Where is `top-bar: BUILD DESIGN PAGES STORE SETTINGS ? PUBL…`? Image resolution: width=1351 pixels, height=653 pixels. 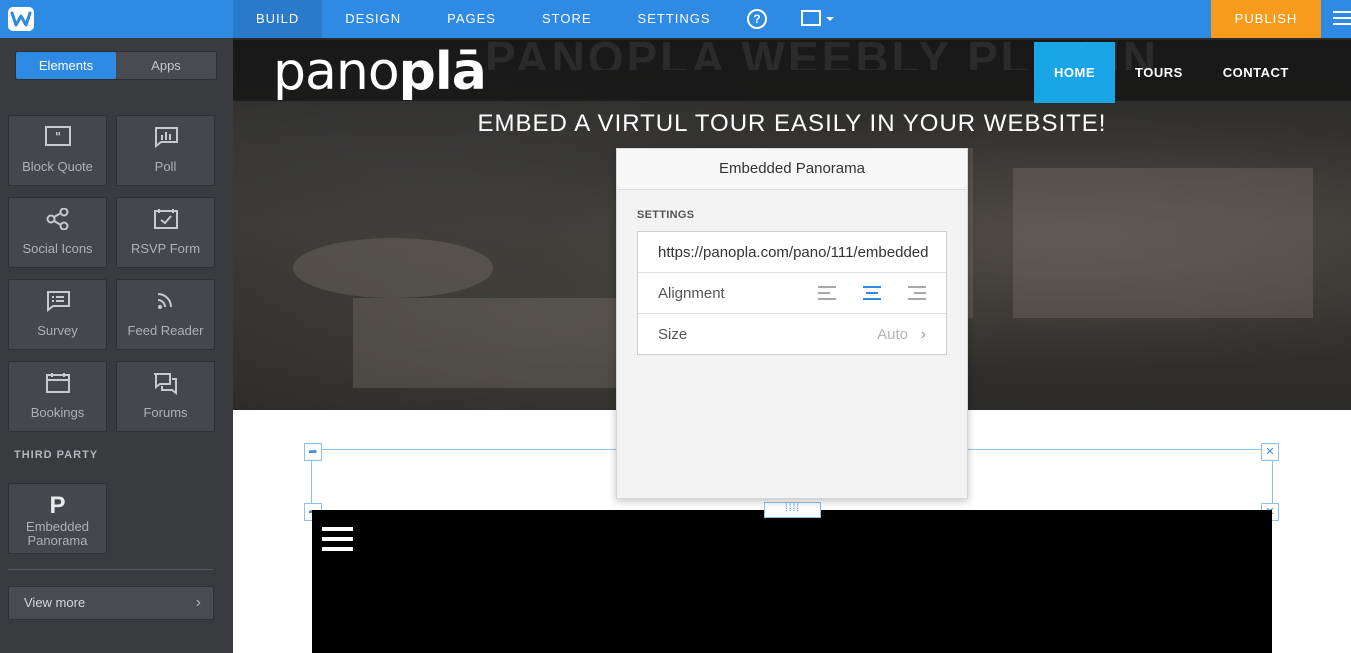 top-bar: BUILD DESIGN PAGES STORE SETTINGS ? PUBL… is located at coordinates (675, 19).